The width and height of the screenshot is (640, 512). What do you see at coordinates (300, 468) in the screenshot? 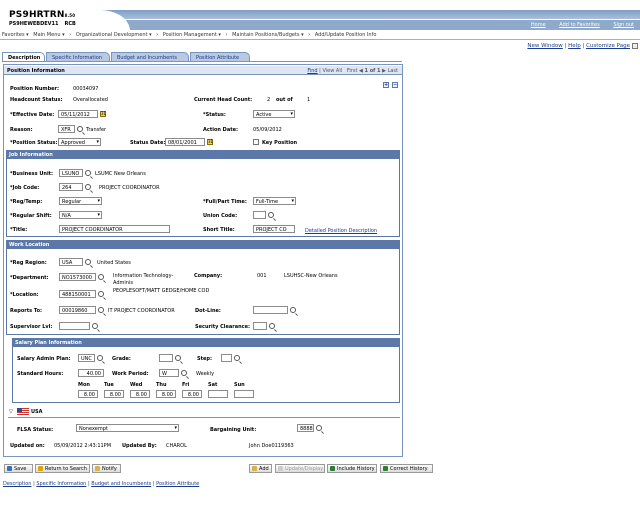
I see `update-display-button: Update/Display` at bounding box center [300, 468].